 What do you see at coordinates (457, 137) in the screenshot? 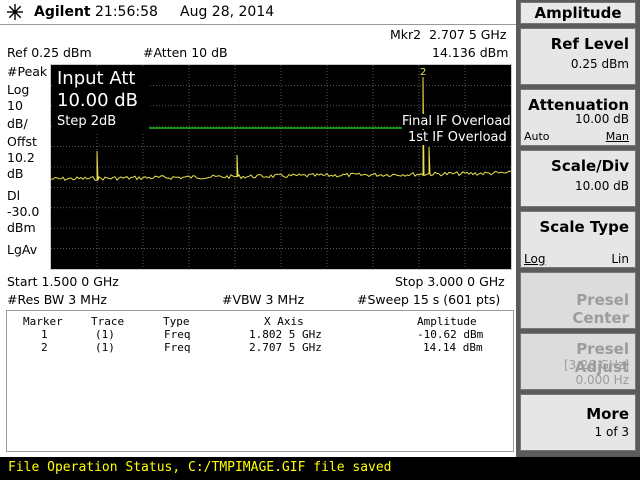
I see `first-if-overload-message: 1st IF Overload` at bounding box center [457, 137].